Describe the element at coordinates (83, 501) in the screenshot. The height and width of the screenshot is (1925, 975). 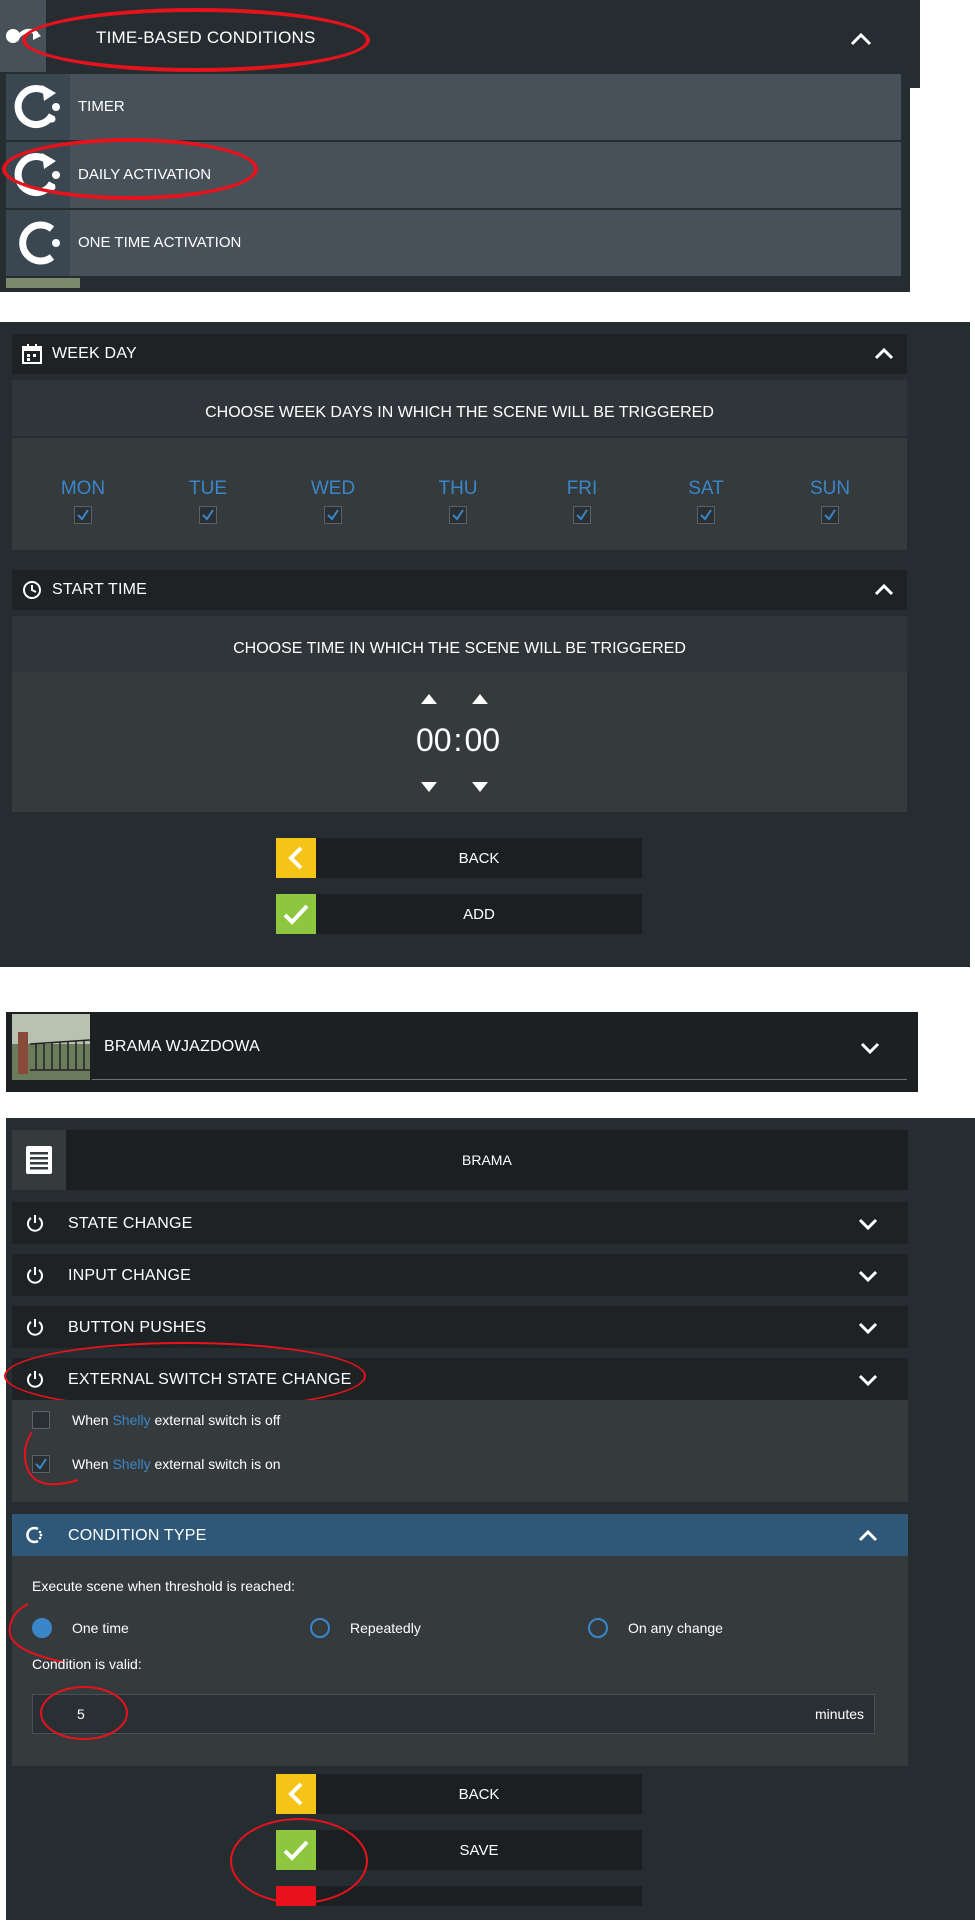
I see `day-mon: MON` at that location.